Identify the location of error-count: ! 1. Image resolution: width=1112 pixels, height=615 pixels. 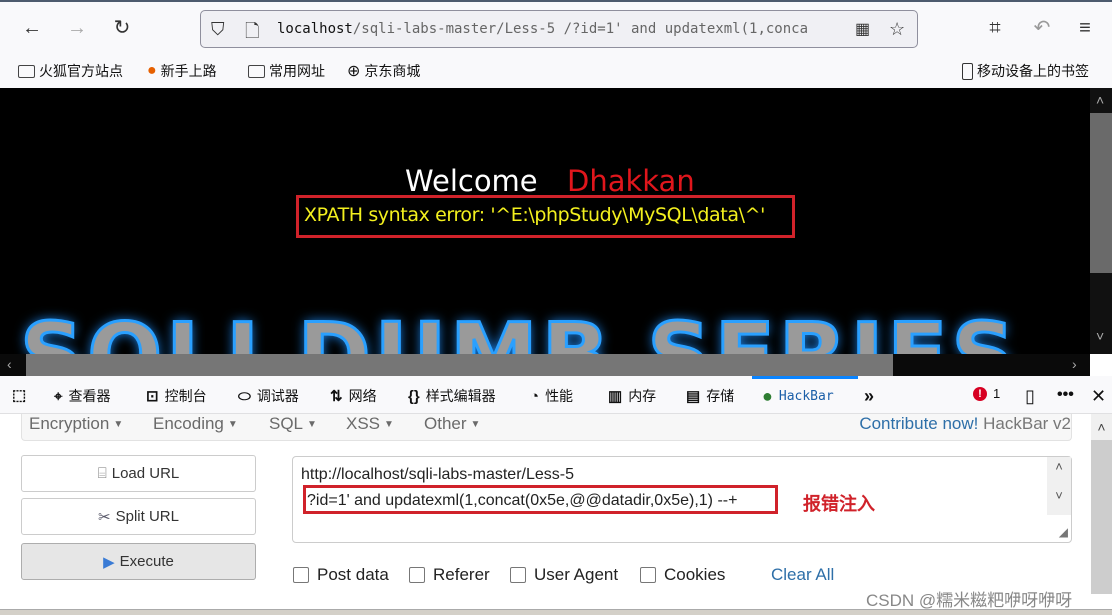
(986, 393).